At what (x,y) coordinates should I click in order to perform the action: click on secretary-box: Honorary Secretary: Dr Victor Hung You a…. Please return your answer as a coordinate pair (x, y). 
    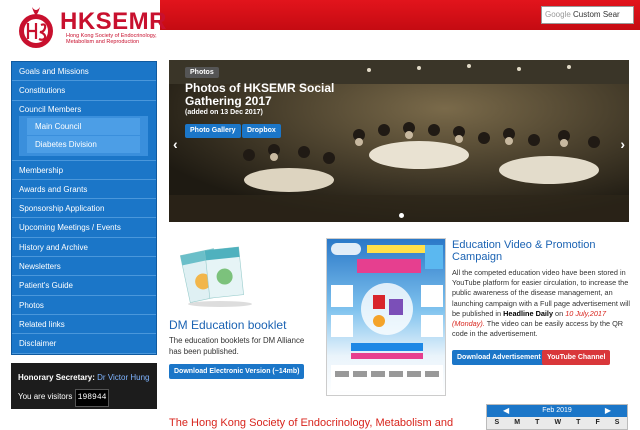
    Looking at the image, I should click on (84, 385).